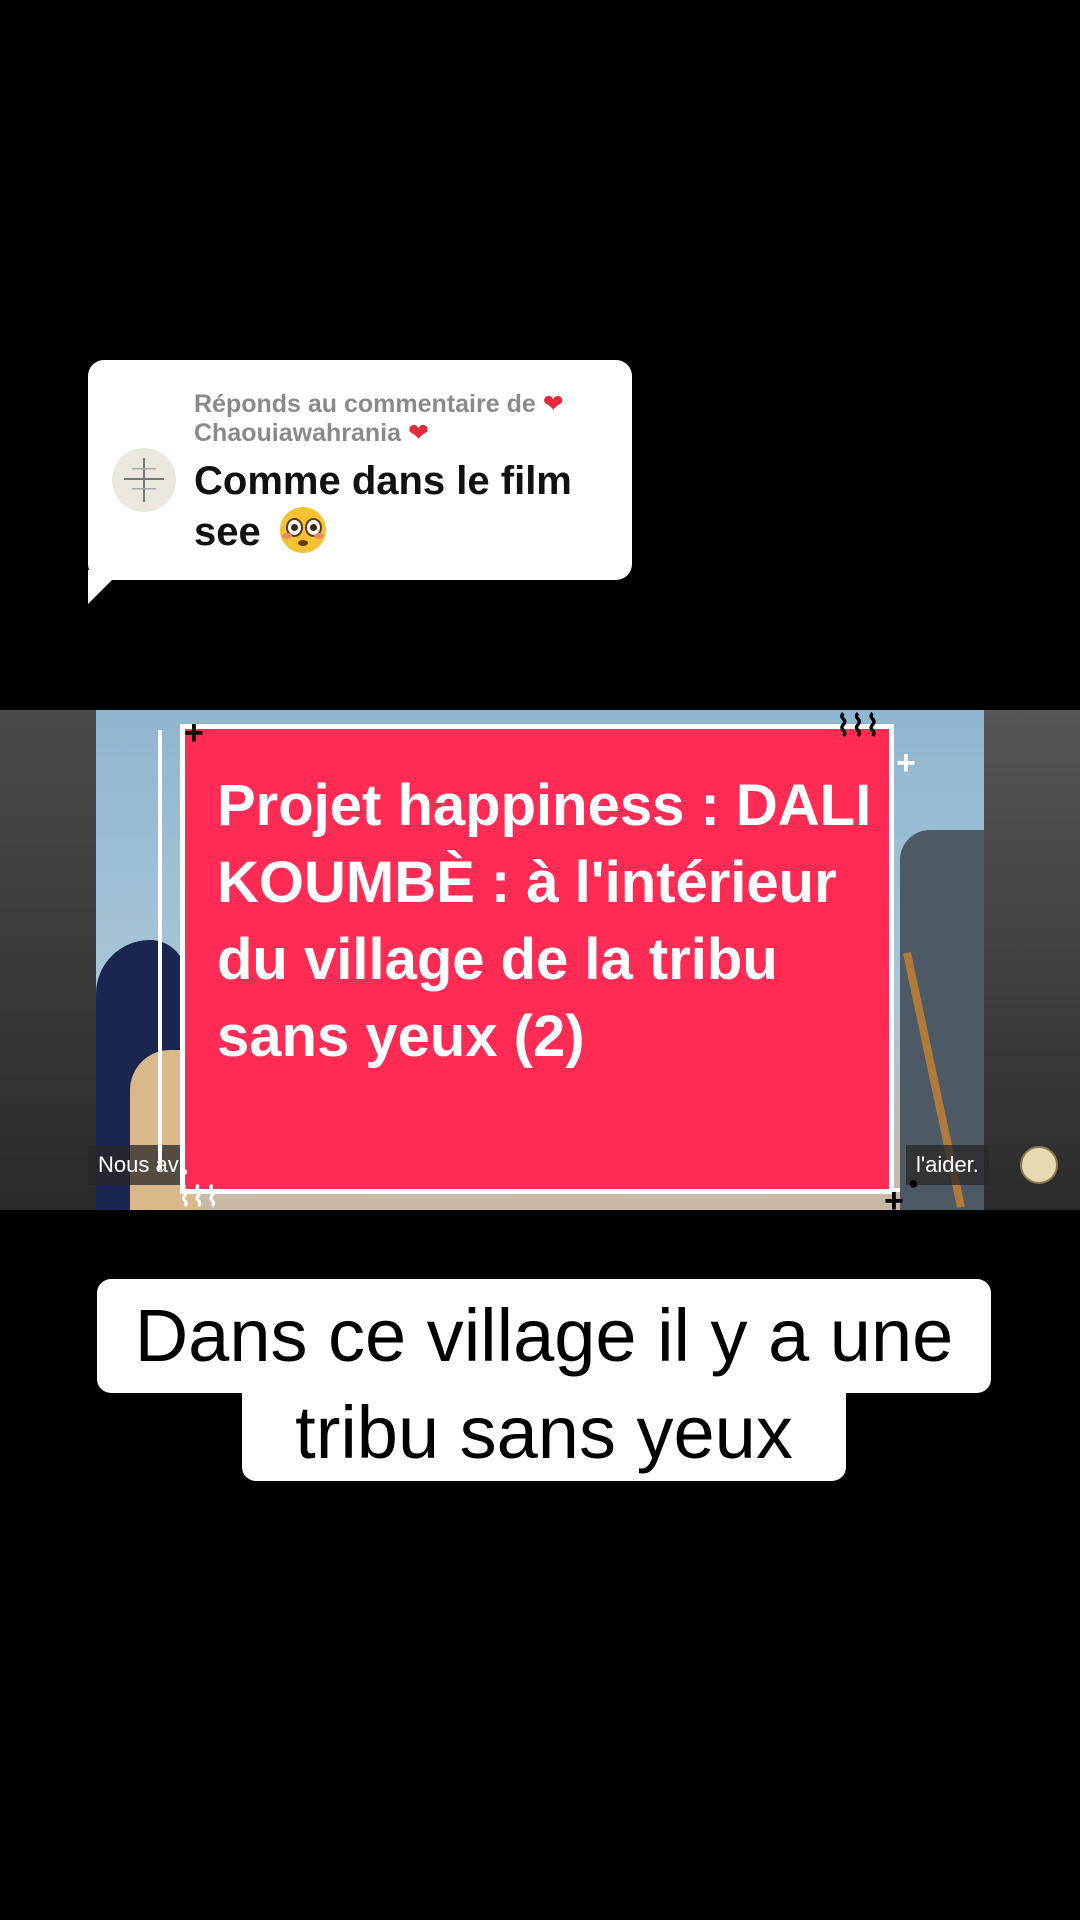 This screenshot has height=1920, width=1080. What do you see at coordinates (138, 1165) in the screenshot?
I see `video-caption-left: Nous av` at bounding box center [138, 1165].